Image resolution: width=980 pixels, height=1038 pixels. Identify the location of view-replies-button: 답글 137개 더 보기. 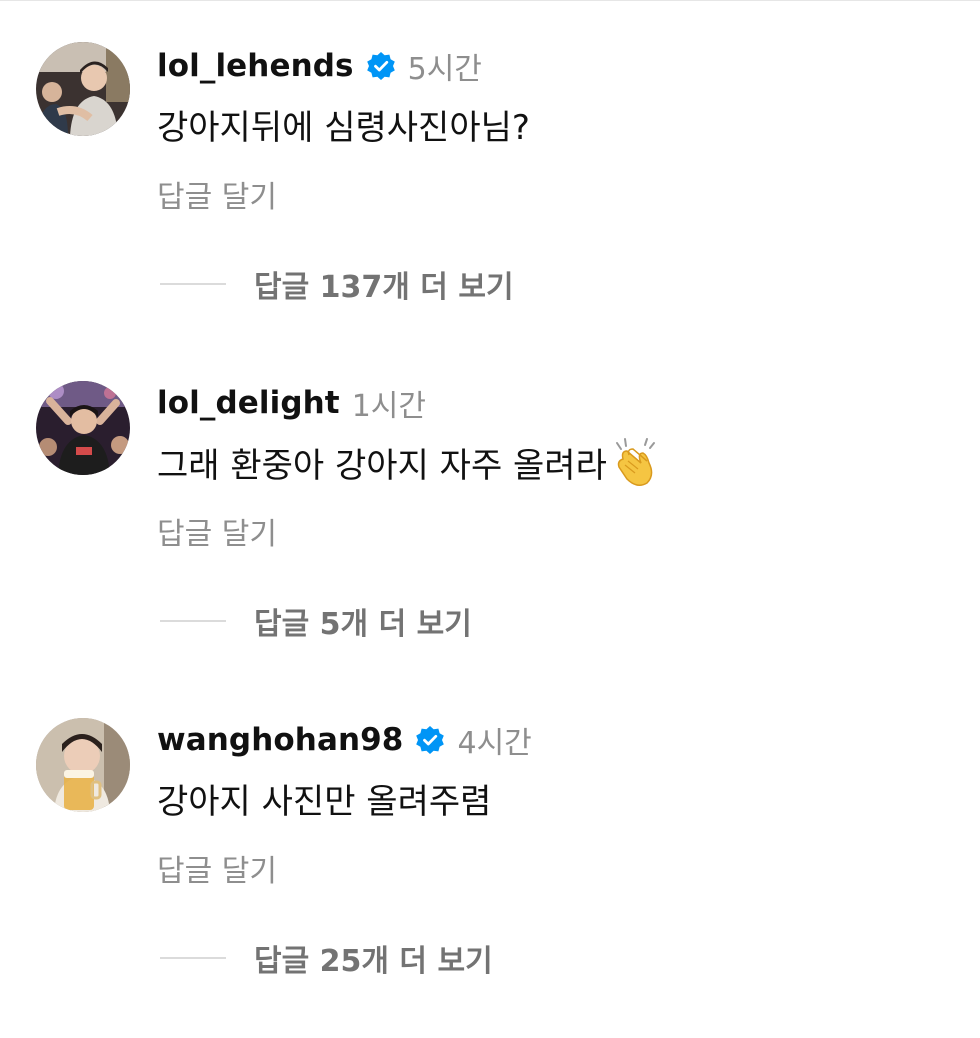
(337, 284).